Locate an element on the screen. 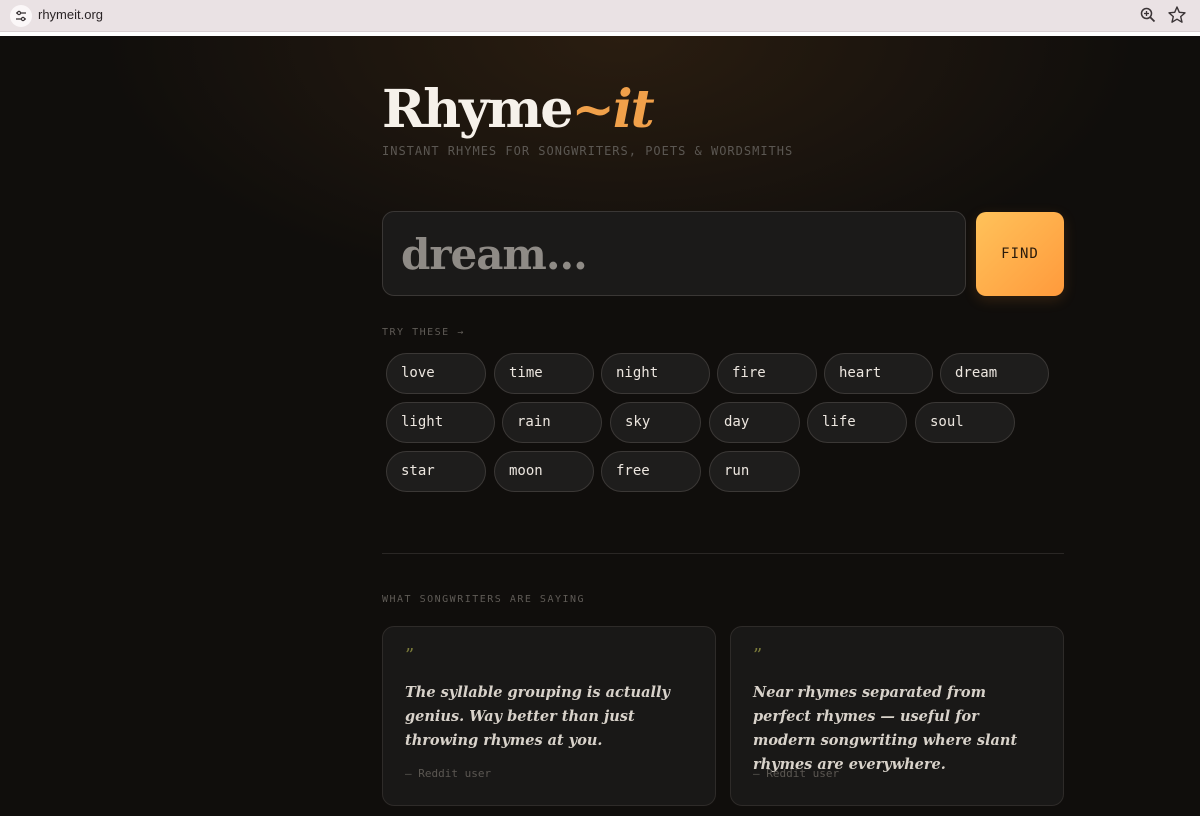  url-text: rhymeit.org is located at coordinates (70, 14).